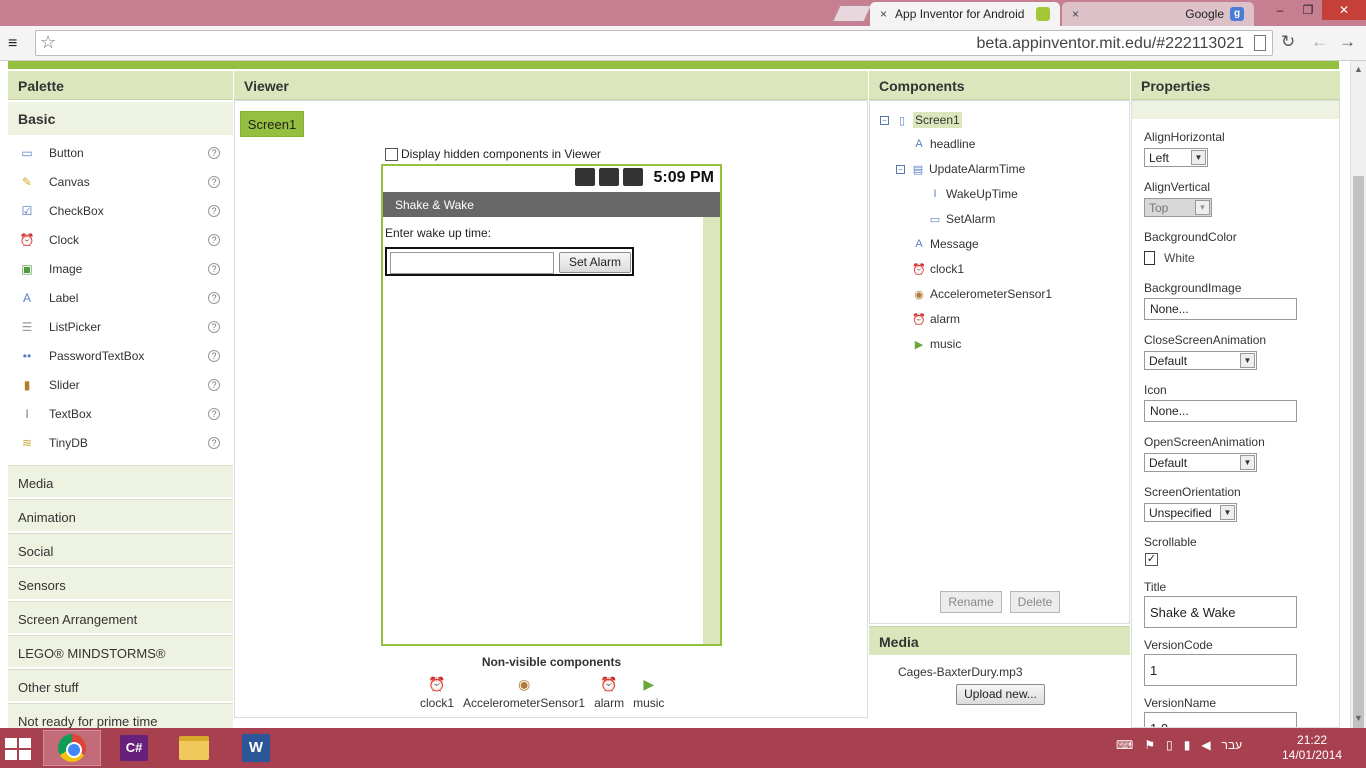 The height and width of the screenshot is (768, 1366). What do you see at coordinates (120, 268) in the screenshot?
I see `palette-item: ▣ Image?` at bounding box center [120, 268].